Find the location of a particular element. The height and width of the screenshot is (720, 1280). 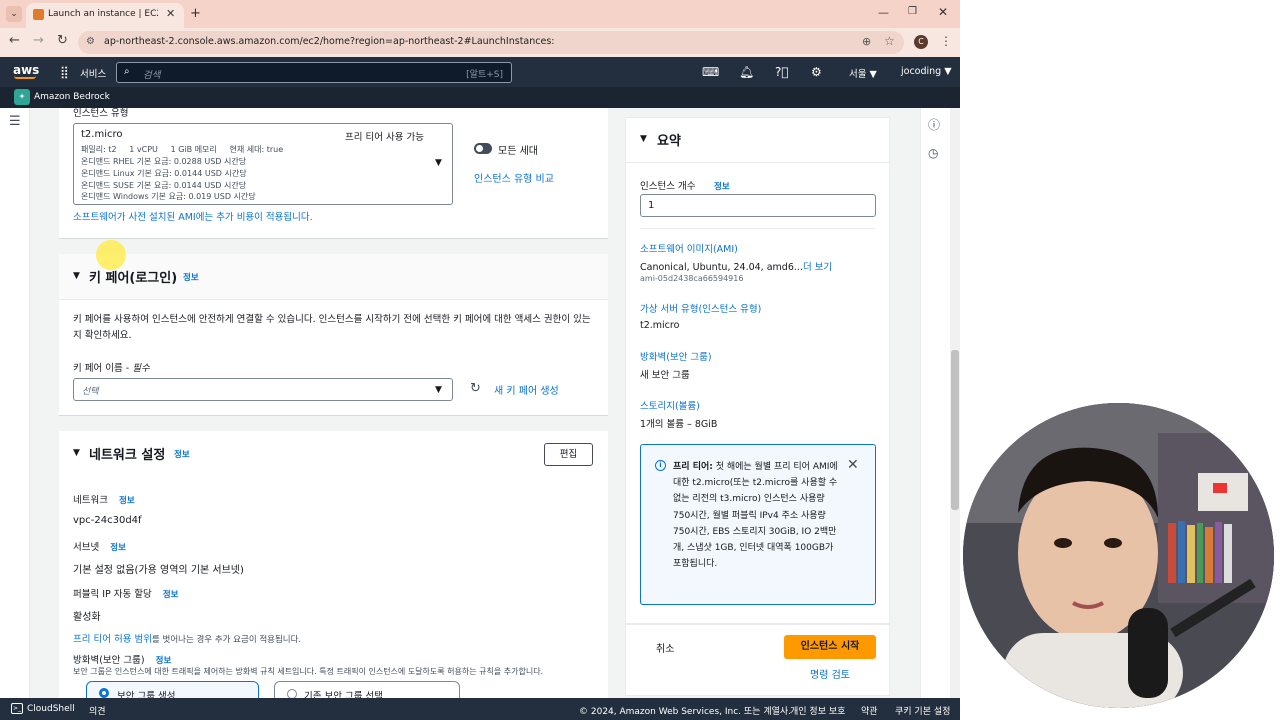

cancel-button: 취소 is located at coordinates (665, 647).